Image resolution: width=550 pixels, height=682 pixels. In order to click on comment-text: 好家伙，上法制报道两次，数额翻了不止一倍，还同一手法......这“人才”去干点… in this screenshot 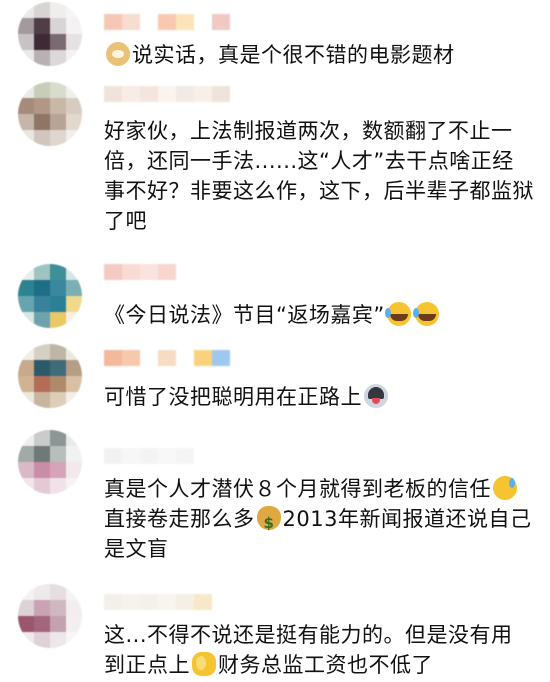, I will do `click(319, 176)`.